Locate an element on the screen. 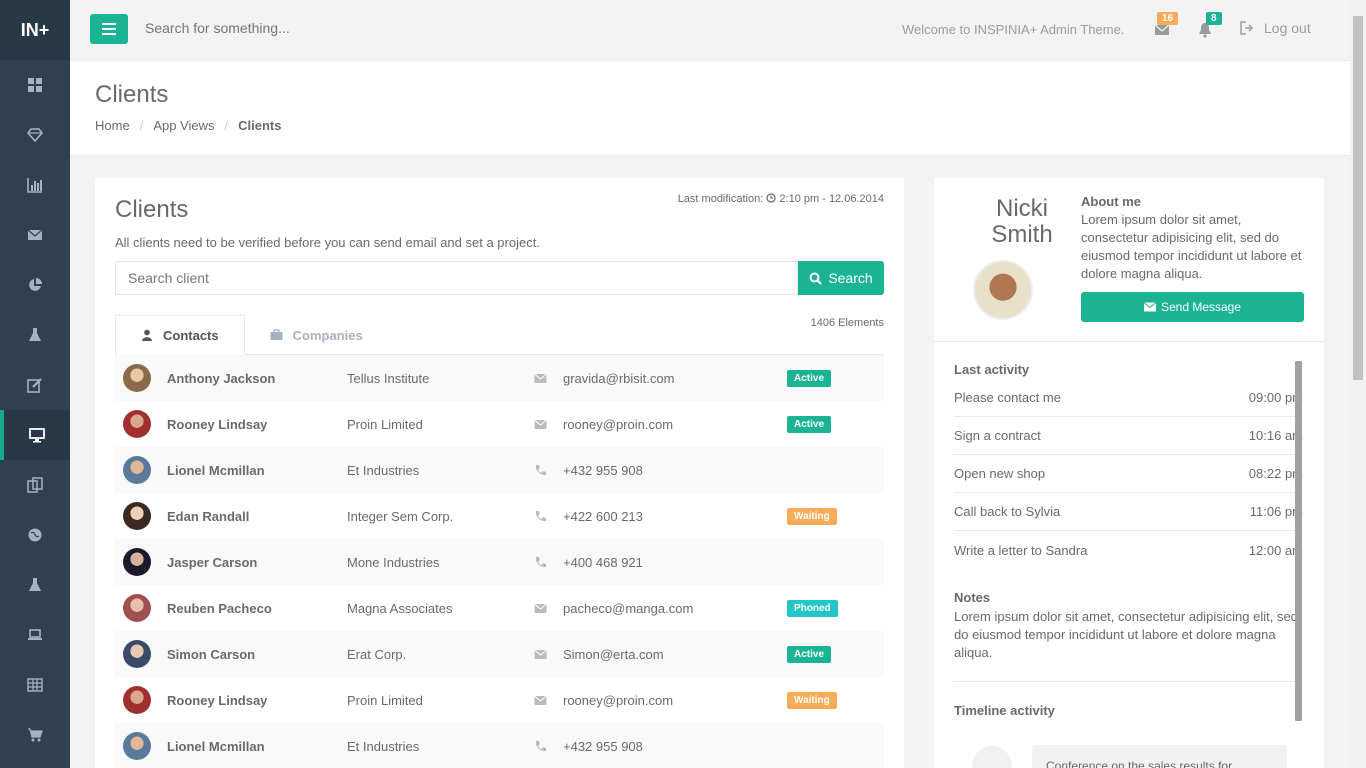 The height and width of the screenshot is (768, 1366). alert-count-badge: 8 is located at coordinates (1214, 18).